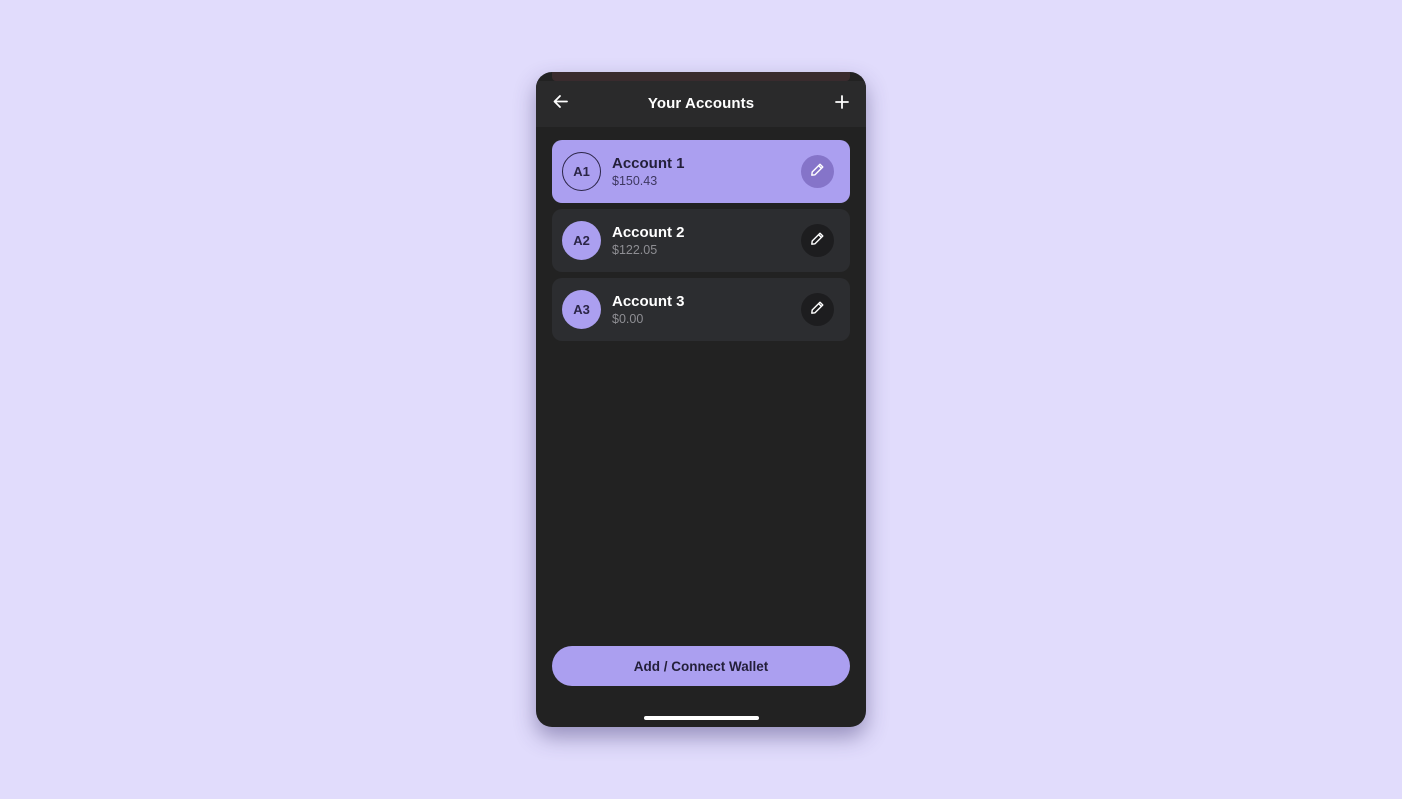 The height and width of the screenshot is (799, 1402). I want to click on account-avatar: A1, so click(581, 171).